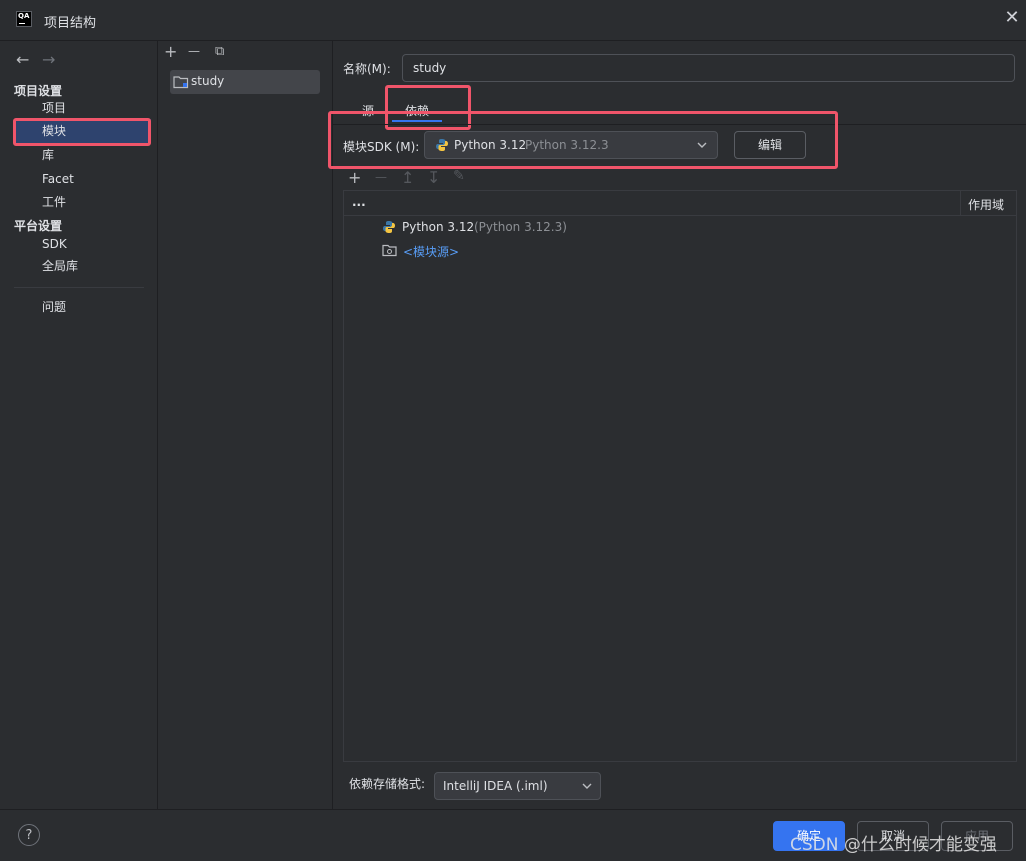 The height and width of the screenshot is (861, 1026). What do you see at coordinates (513, 809) in the screenshot?
I see `footer-divider` at bounding box center [513, 809].